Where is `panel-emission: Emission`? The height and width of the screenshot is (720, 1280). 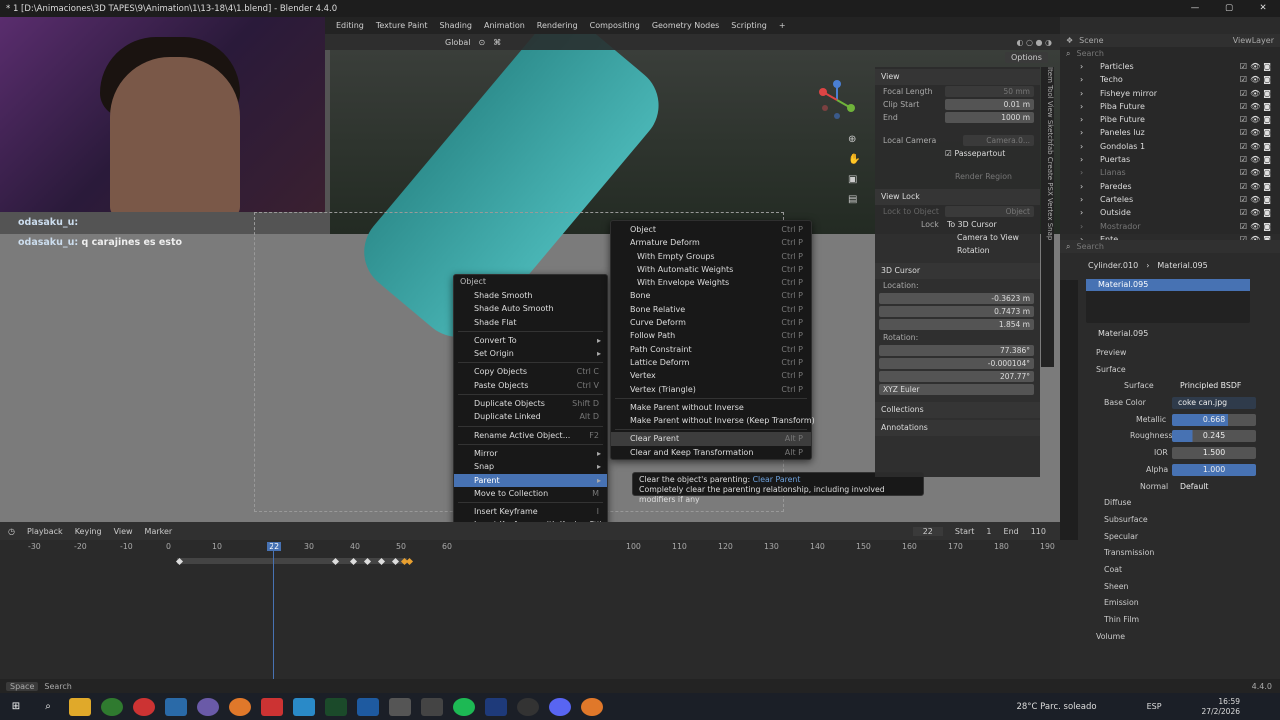 panel-emission: Emission is located at coordinates (1170, 603).